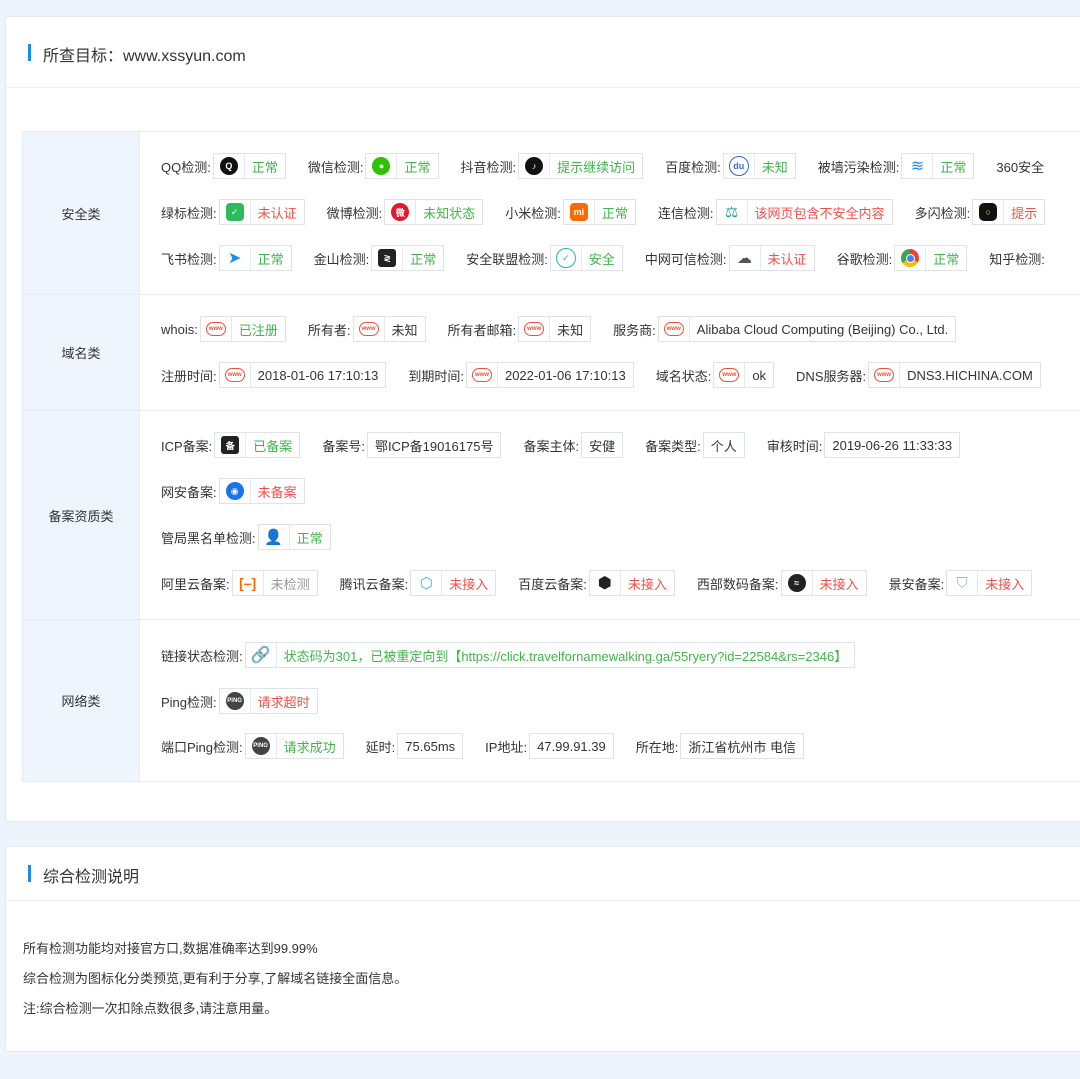 The height and width of the screenshot is (1079, 1080). I want to click on qq-icon: Q, so click(229, 166).